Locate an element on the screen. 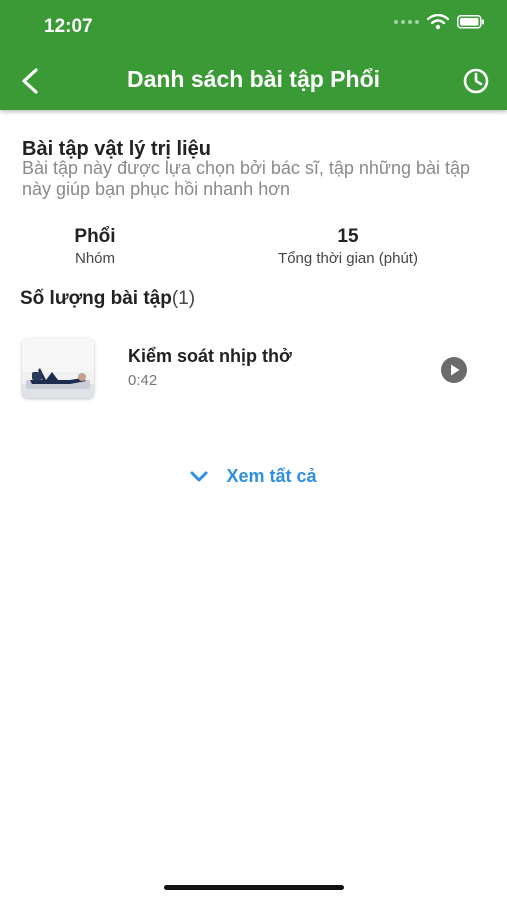 The height and width of the screenshot is (900, 507). exercise-count-number: (1) is located at coordinates (183, 298).